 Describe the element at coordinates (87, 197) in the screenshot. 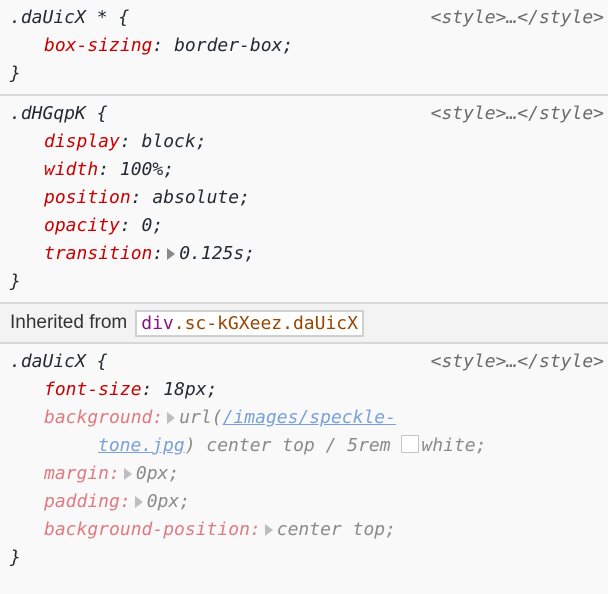

I see `property-name: position` at that location.